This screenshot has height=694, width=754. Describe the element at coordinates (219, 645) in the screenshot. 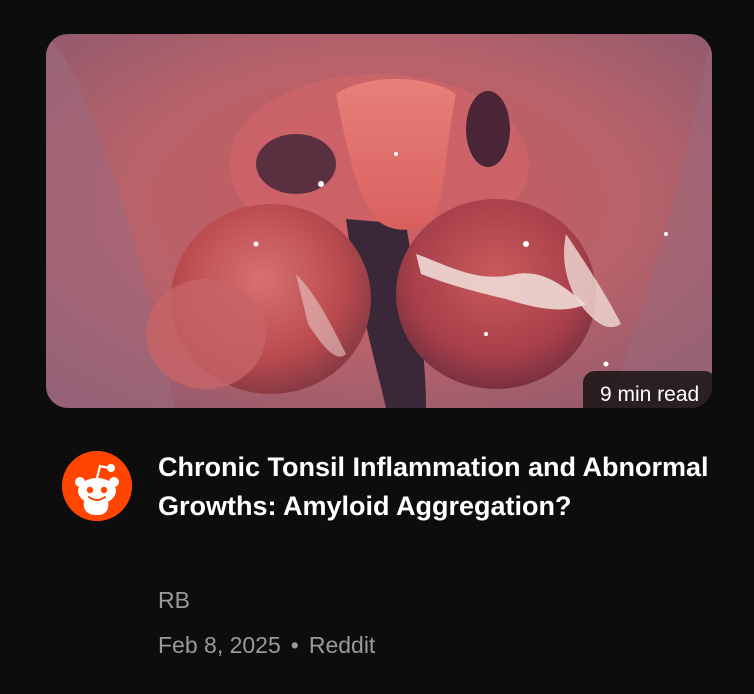

I see `article-date: Feb 8, 2025` at that location.